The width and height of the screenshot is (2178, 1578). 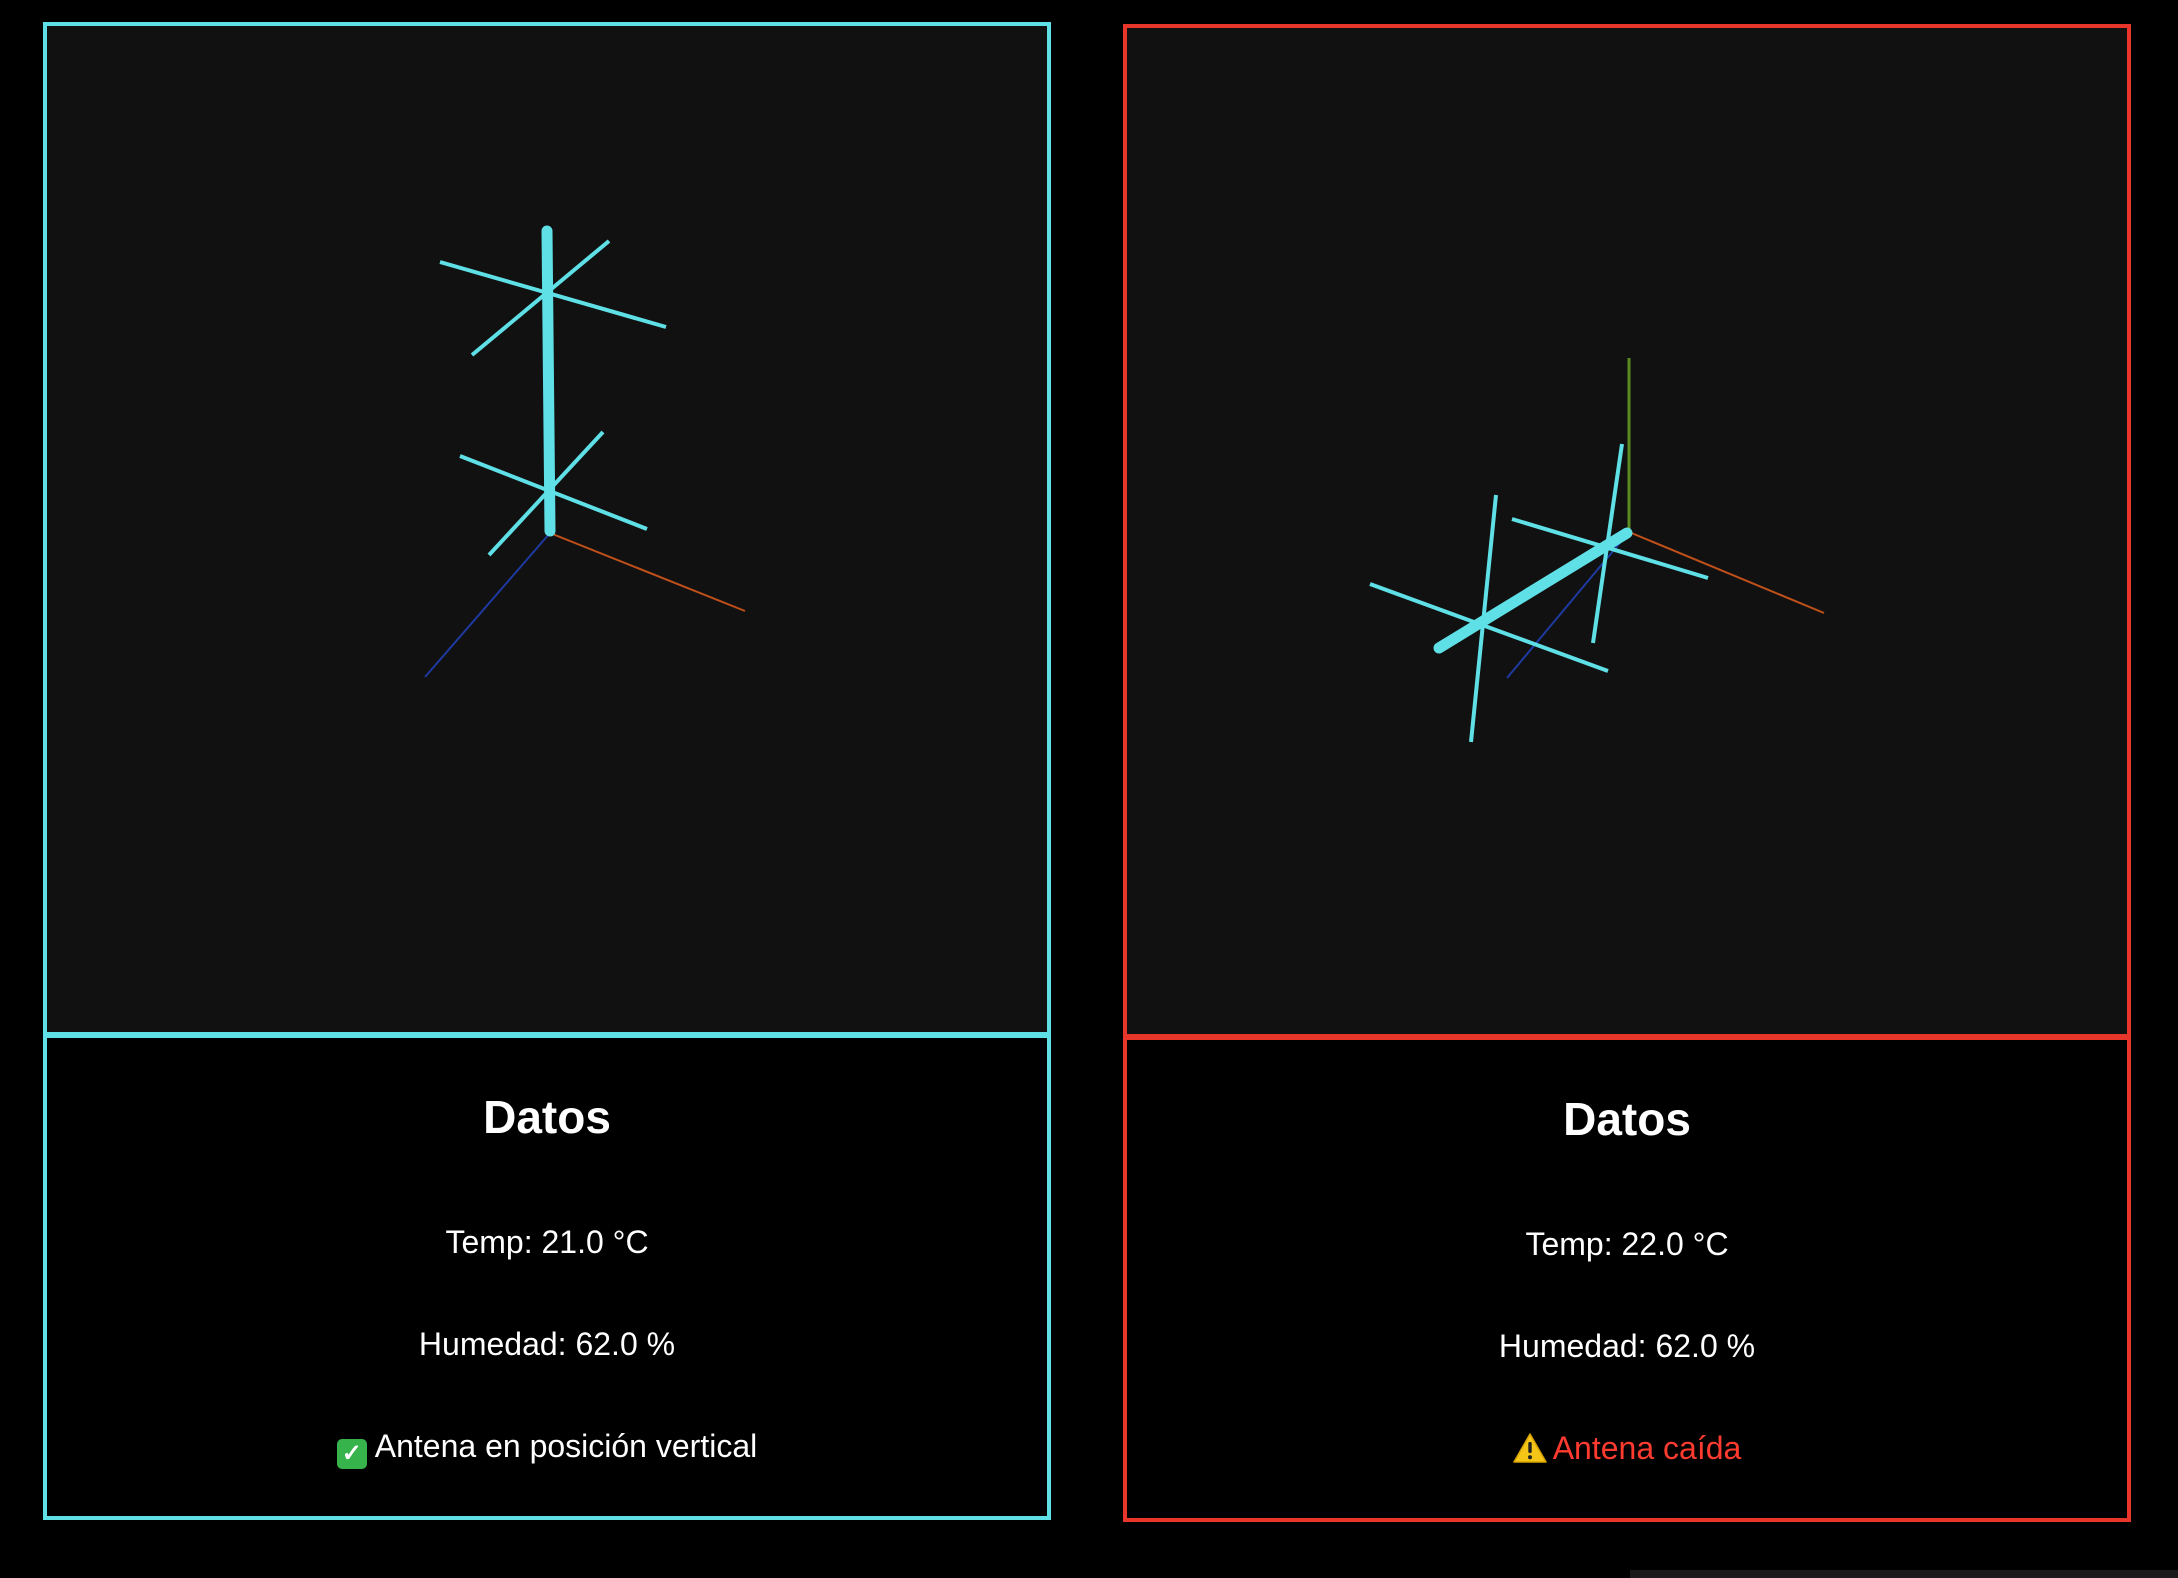 I want to click on antenna-element-upper-b, so click(x=540, y=298).